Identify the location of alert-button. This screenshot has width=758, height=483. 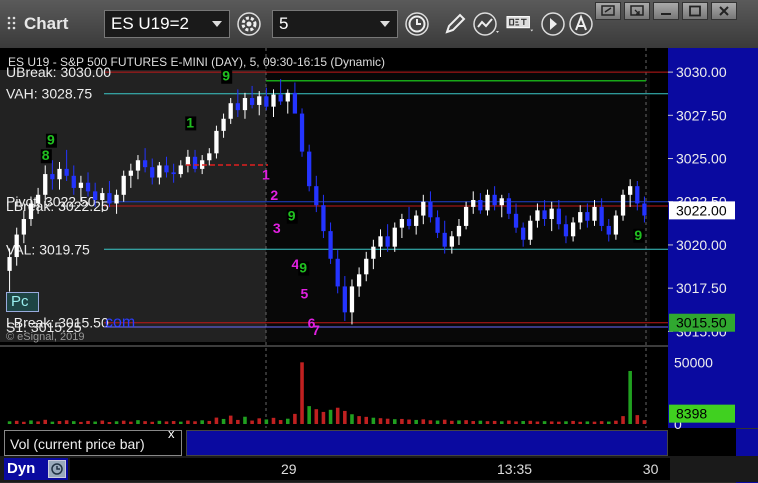
(581, 24).